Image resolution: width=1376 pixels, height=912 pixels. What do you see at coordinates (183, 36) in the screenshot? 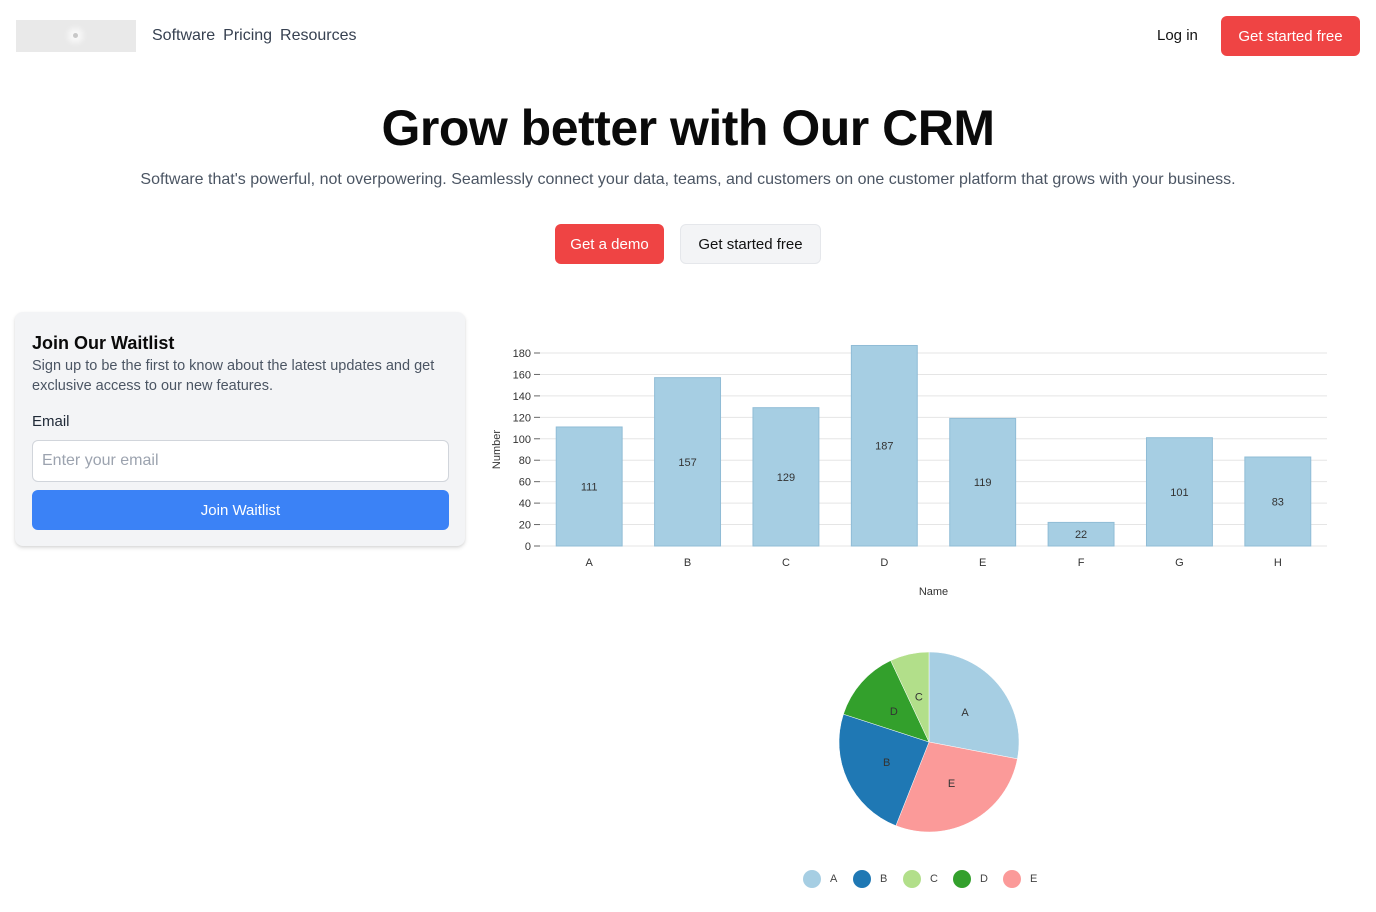
I see `nav-link-software: Software` at bounding box center [183, 36].